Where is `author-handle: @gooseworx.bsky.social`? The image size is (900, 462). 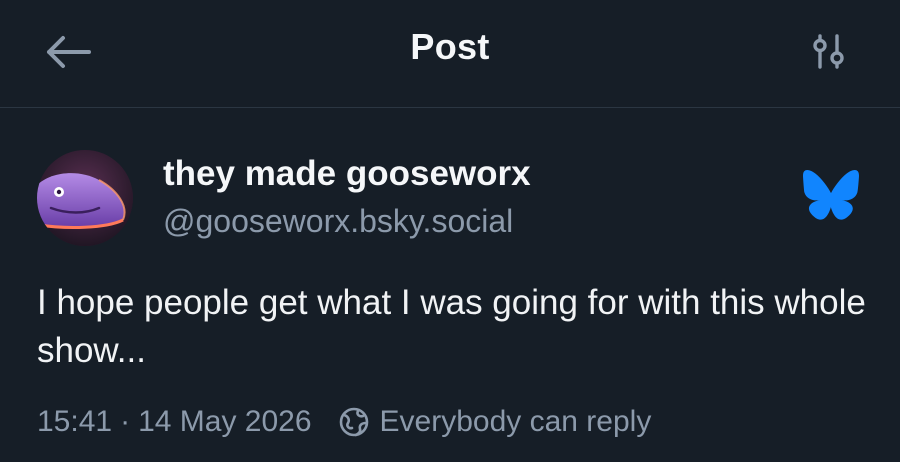
author-handle: @gooseworx.bsky.social is located at coordinates (338, 221).